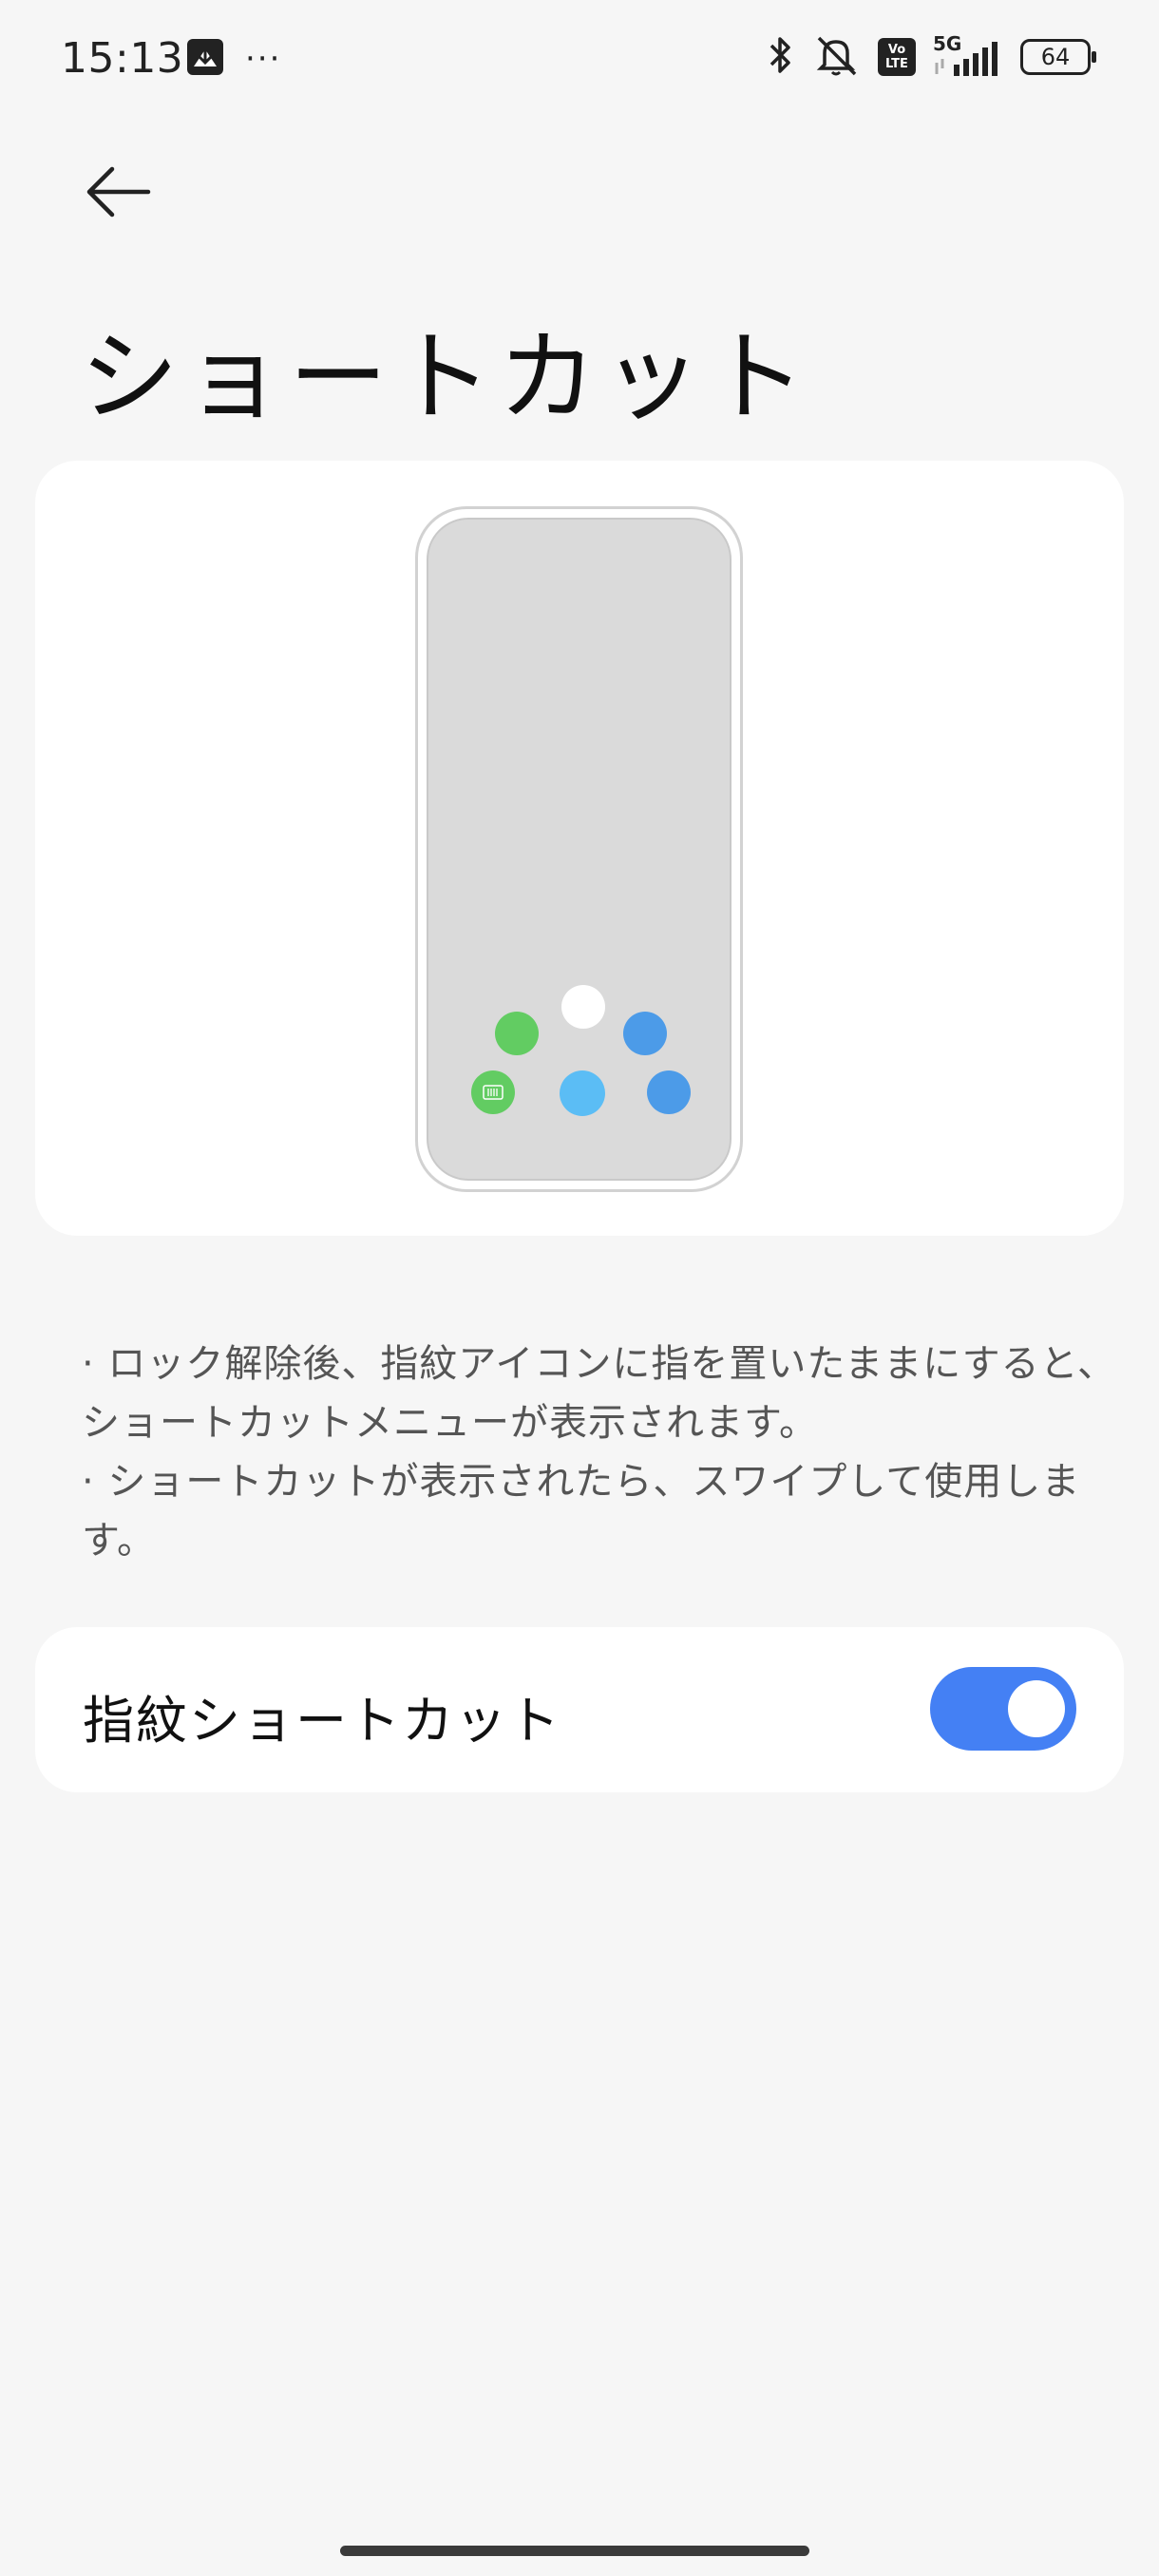  Describe the element at coordinates (446, 377) in the screenshot. I see `page-title: ショートカット` at that location.